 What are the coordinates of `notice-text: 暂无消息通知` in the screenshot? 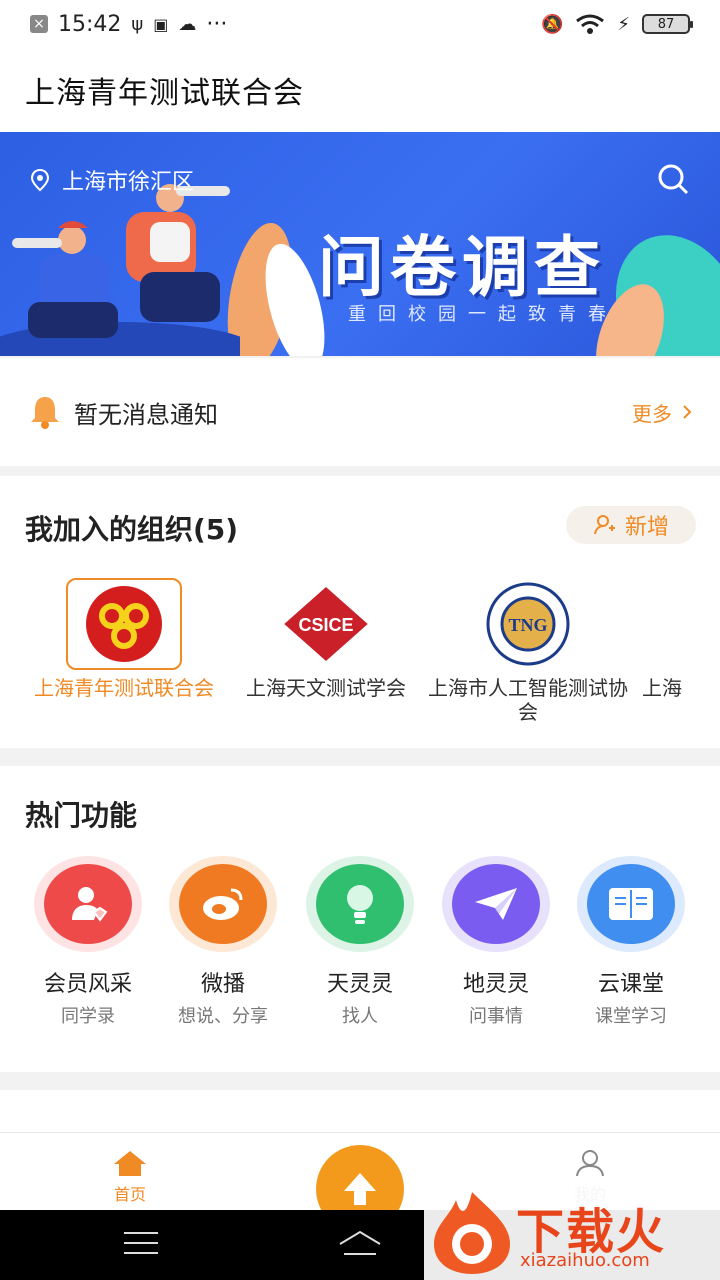 It's located at (146, 414).